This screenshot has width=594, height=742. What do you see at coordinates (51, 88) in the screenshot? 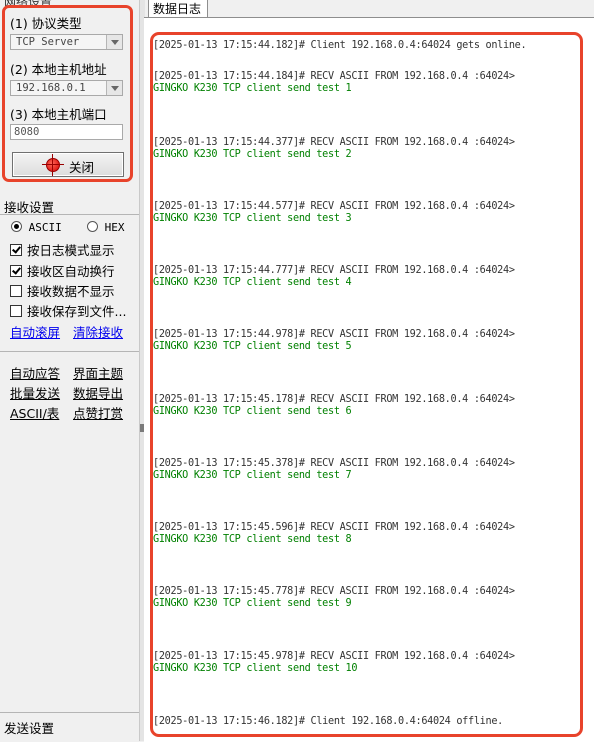
I see `host-value: 192.168.0.1` at bounding box center [51, 88].